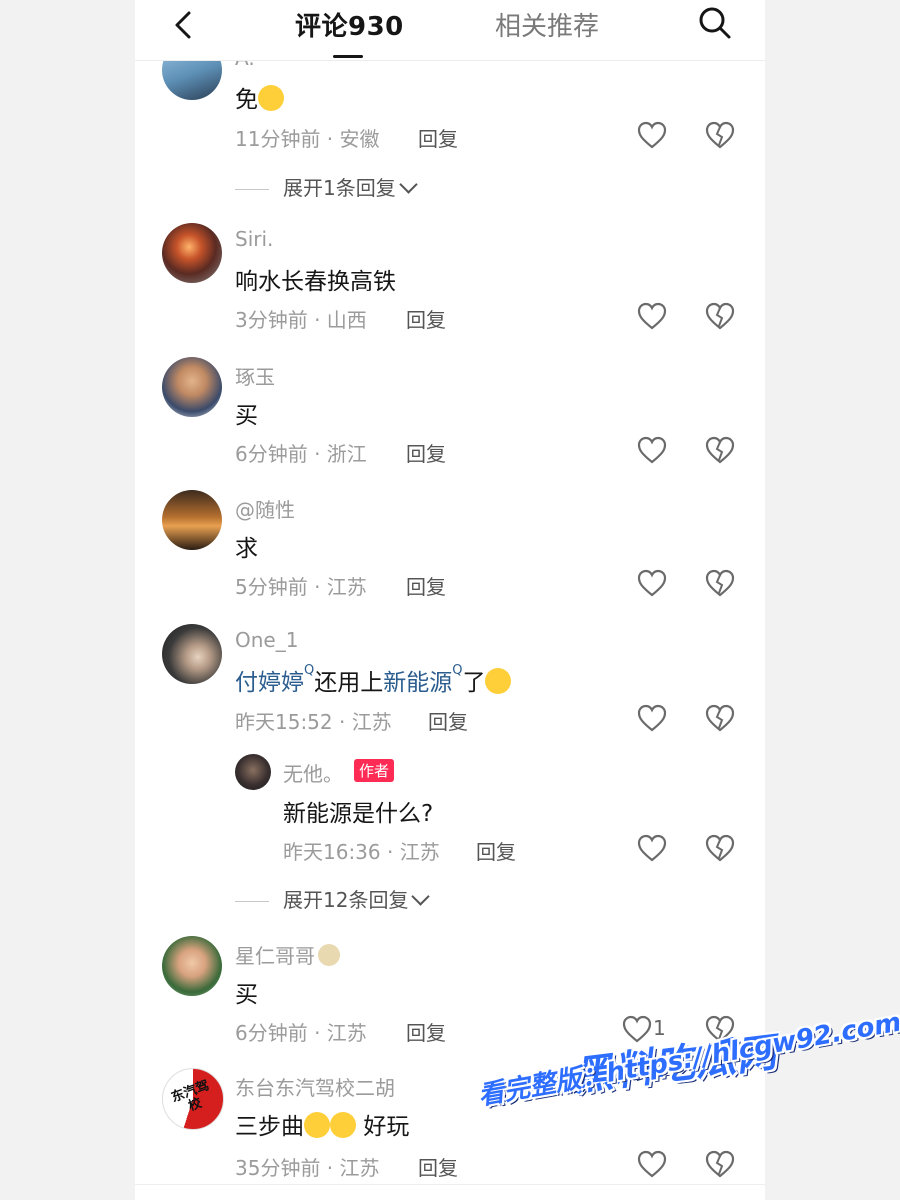  What do you see at coordinates (417, 683) in the screenshot?
I see `mention-link: 新能源` at bounding box center [417, 683].